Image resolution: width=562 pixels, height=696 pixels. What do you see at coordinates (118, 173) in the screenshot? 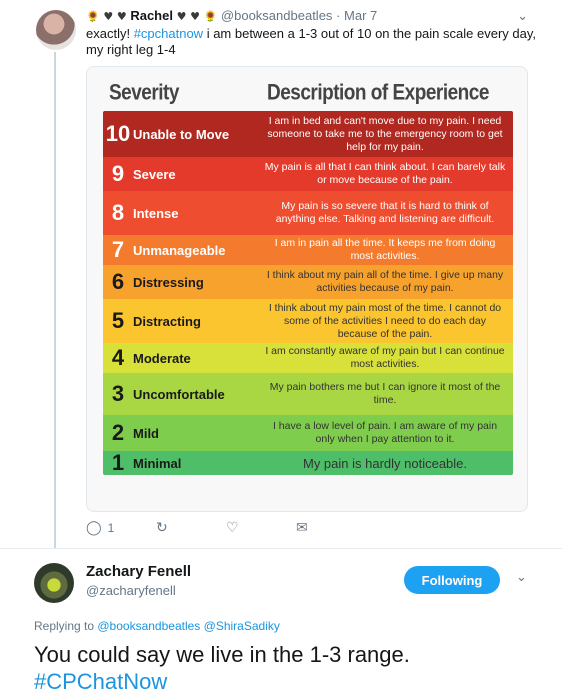
I see `pain-level-number: 9` at bounding box center [118, 173].